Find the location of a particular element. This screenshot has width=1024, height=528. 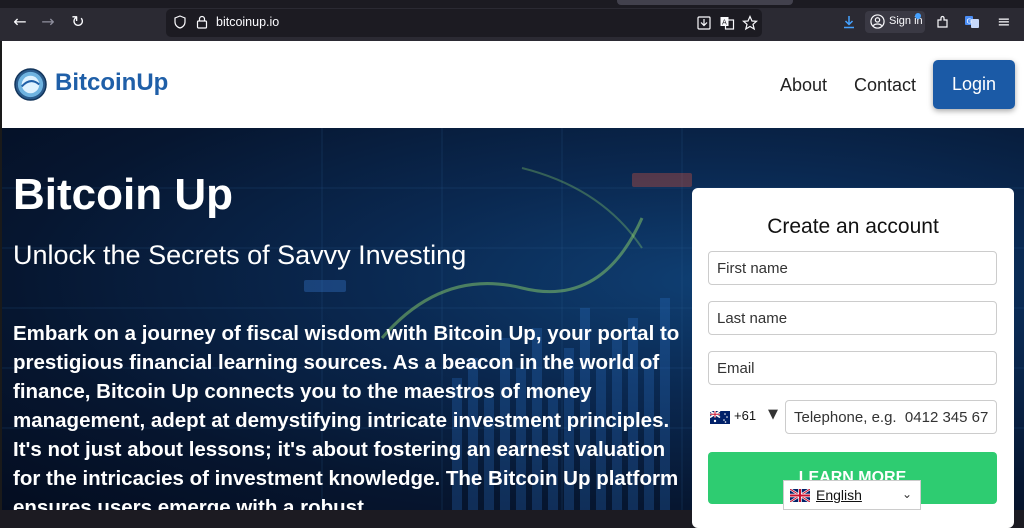

email-input is located at coordinates (852, 368).